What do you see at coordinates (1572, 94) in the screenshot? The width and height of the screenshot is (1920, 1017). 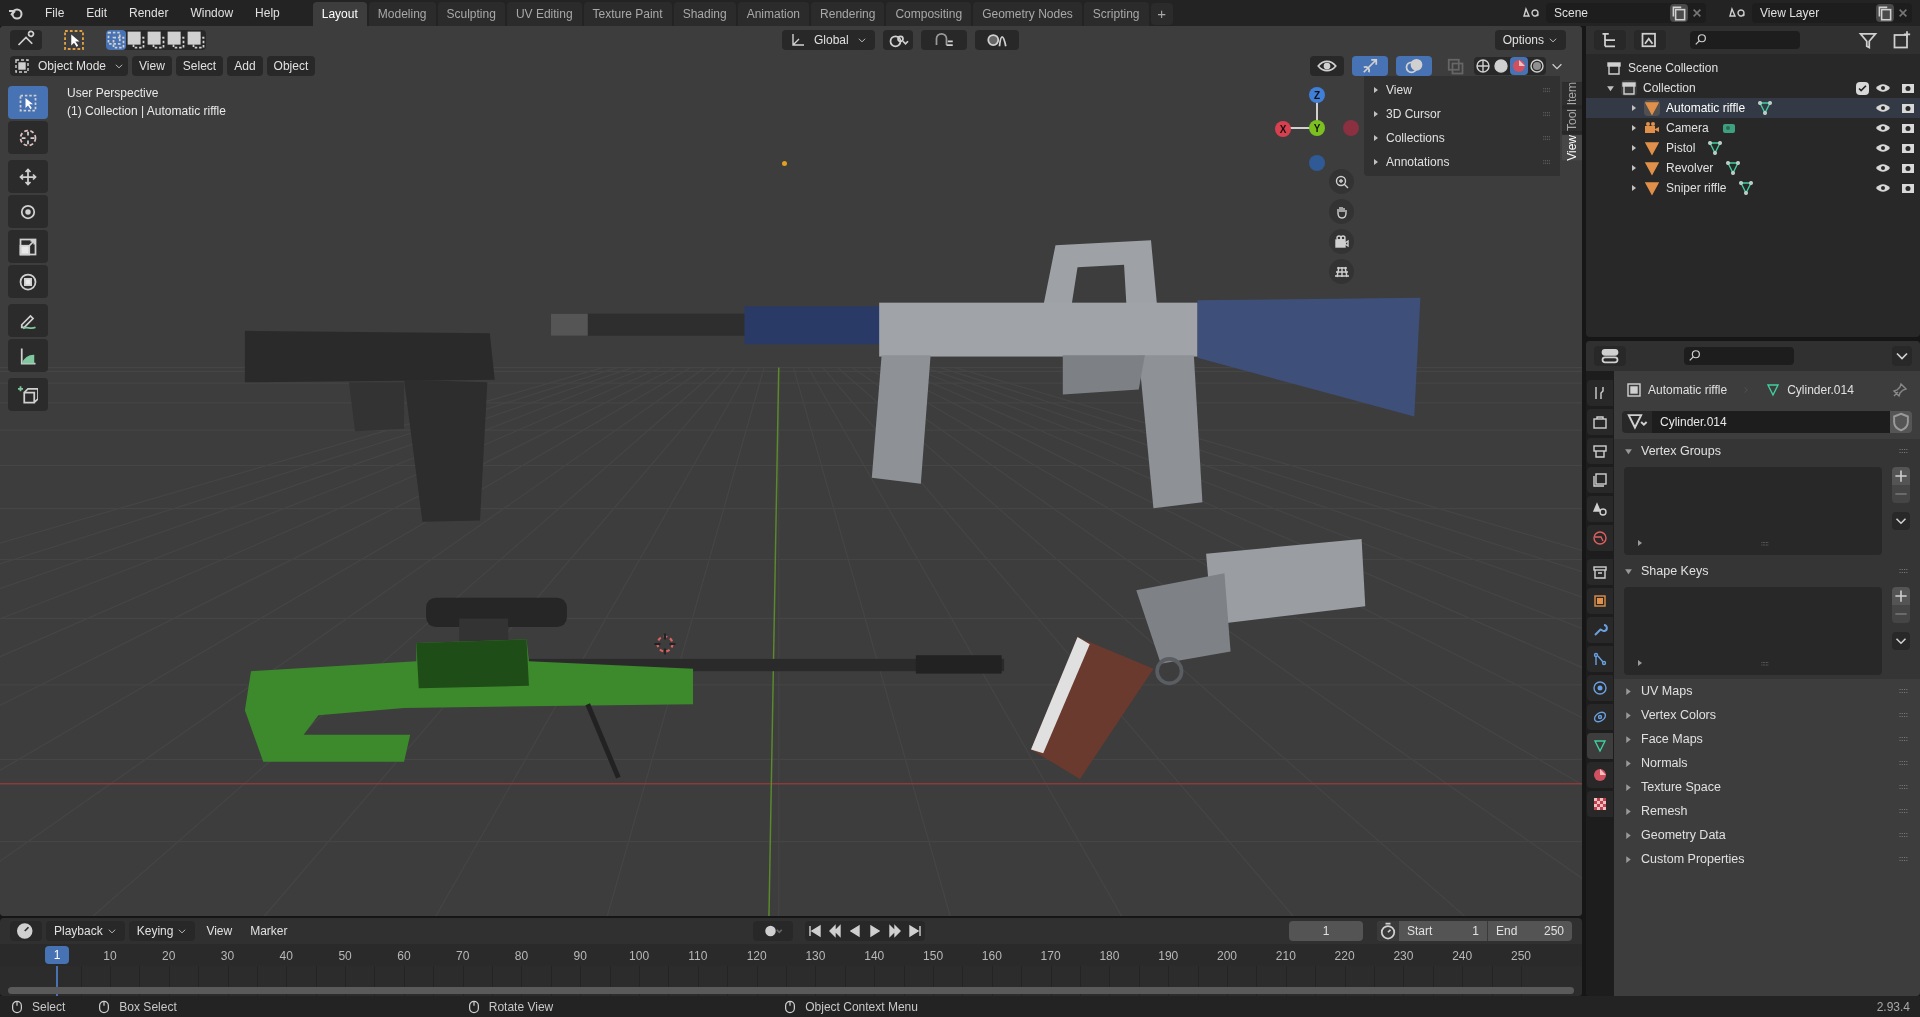 I see `sidebar-tab: Item` at bounding box center [1572, 94].